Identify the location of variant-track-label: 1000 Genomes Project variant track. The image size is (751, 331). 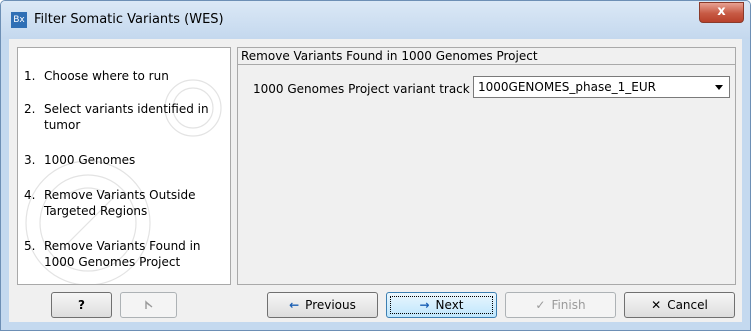
(361, 89).